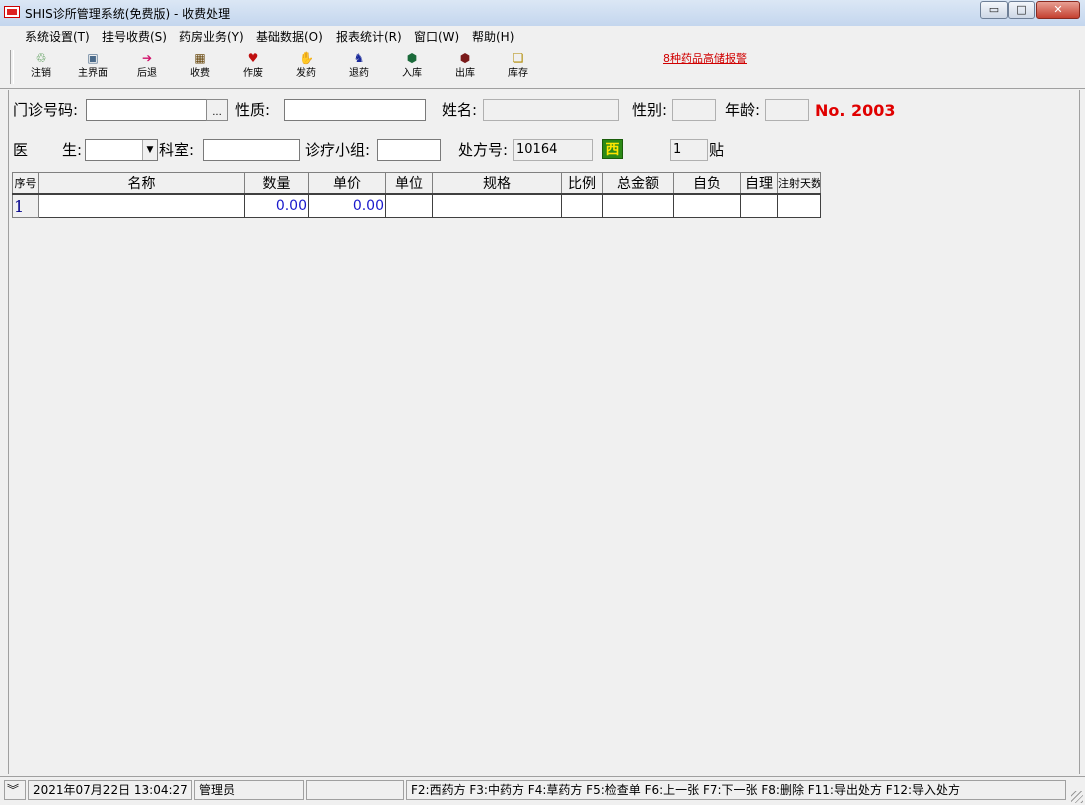 The height and width of the screenshot is (805, 1085). I want to click on home-button: ▣ 主界面, so click(93, 68).